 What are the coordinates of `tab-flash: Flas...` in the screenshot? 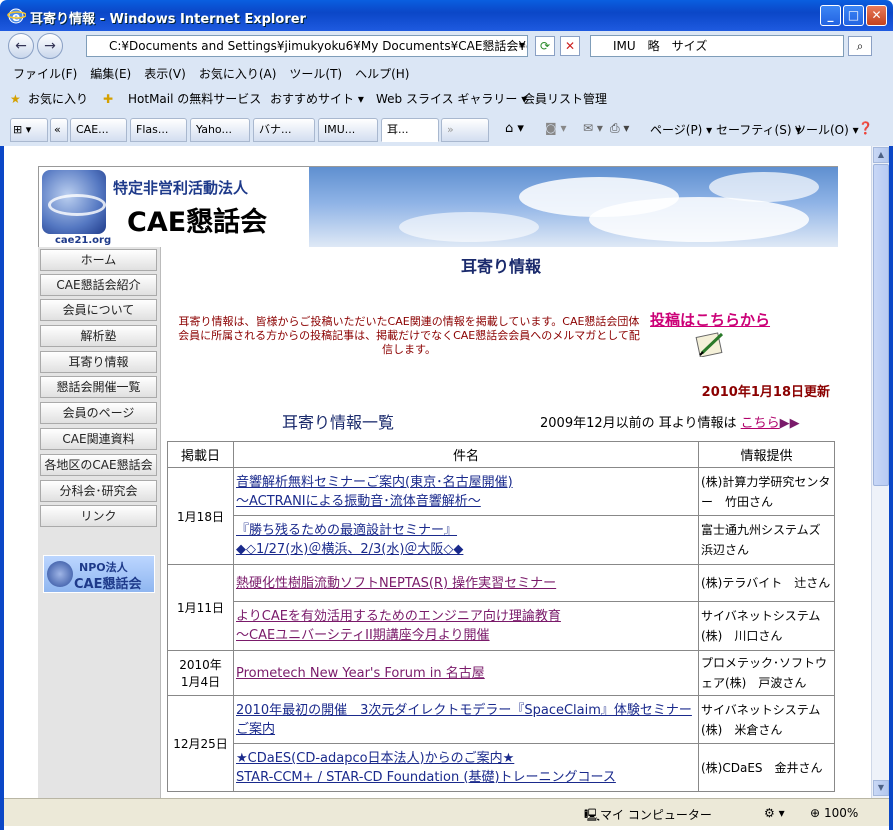 It's located at (158, 130).